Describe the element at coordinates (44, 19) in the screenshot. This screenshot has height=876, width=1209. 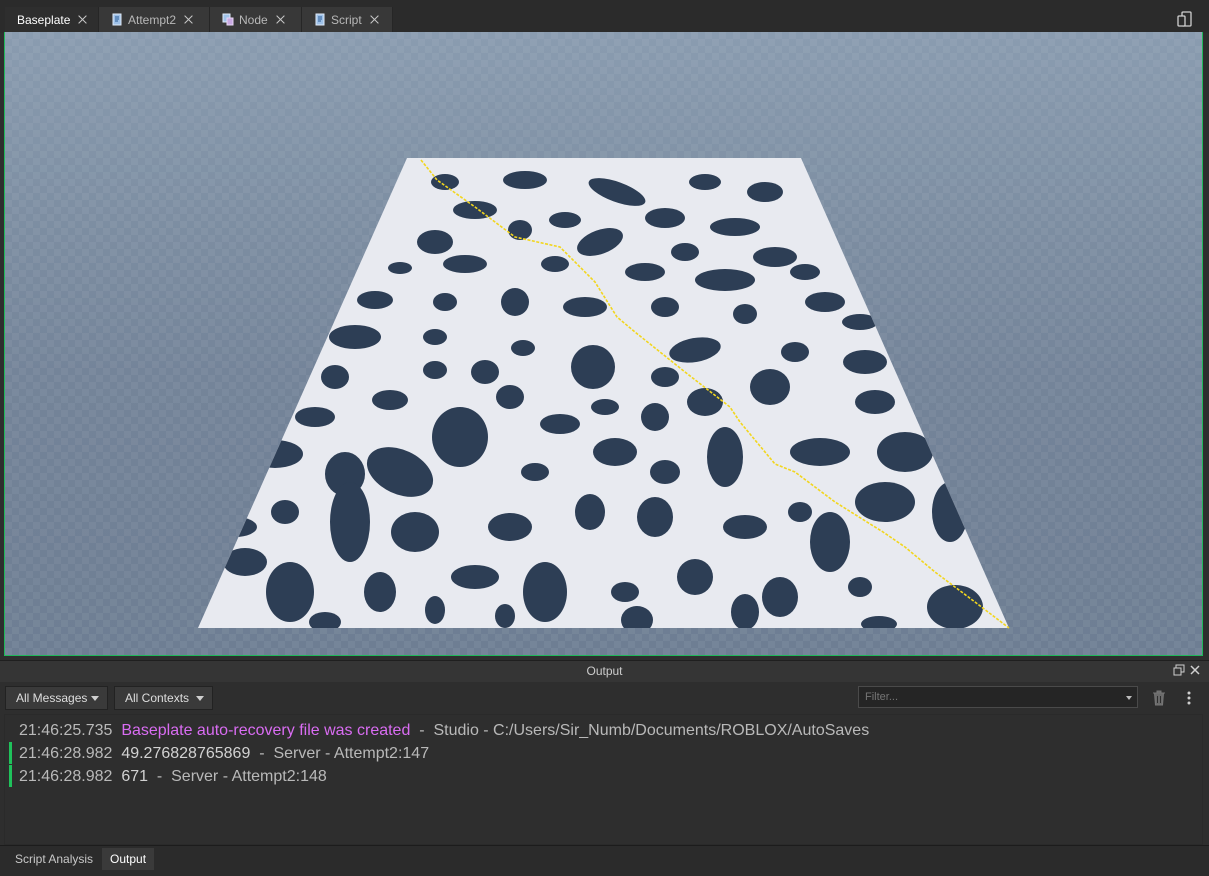
I see `tab-label: Baseplate` at that location.